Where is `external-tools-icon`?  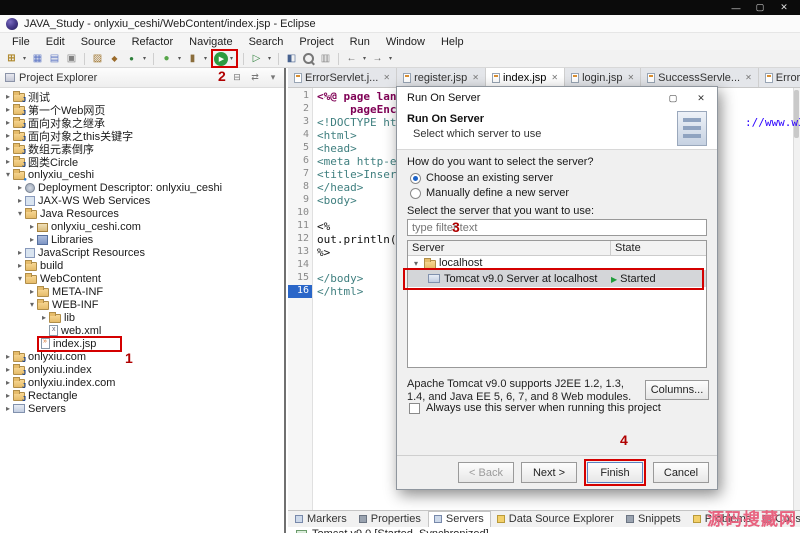 external-tools-icon is located at coordinates (256, 58).